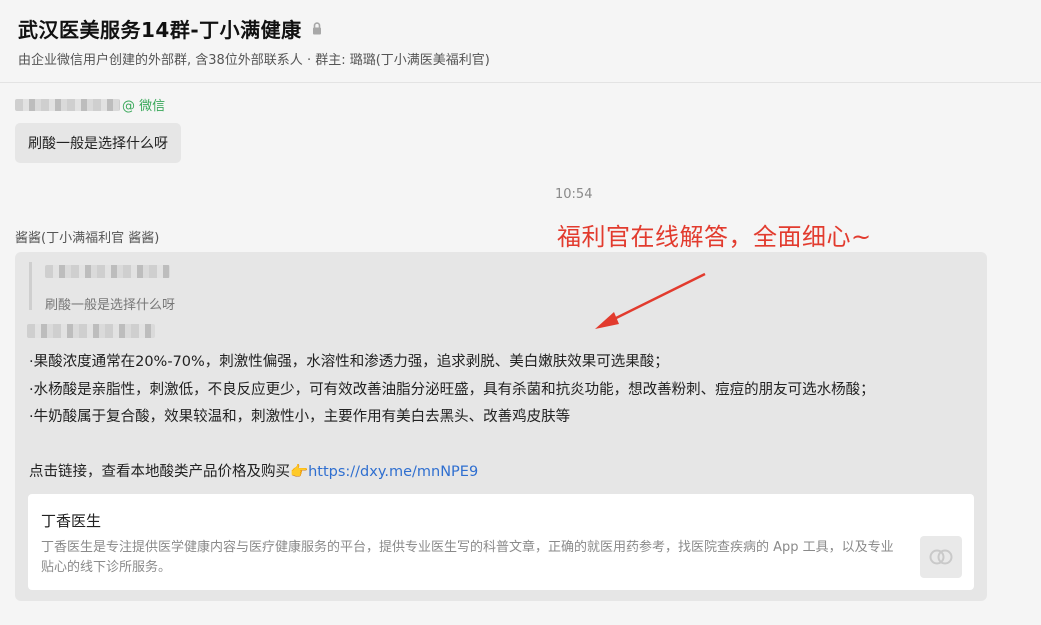 The width and height of the screenshot is (1041, 625). I want to click on link-icon, so click(941, 557).